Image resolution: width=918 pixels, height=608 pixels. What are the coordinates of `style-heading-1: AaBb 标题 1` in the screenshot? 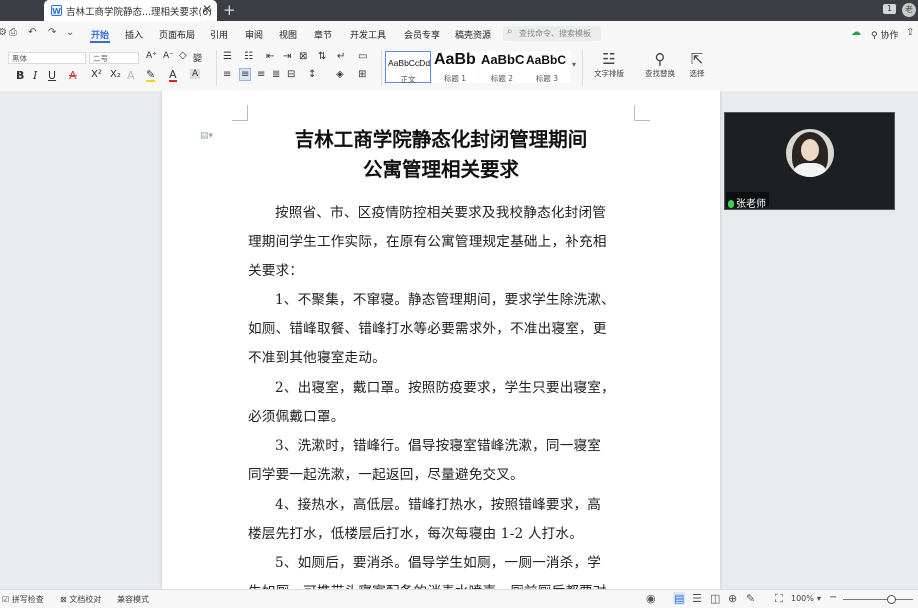 It's located at (455, 67).